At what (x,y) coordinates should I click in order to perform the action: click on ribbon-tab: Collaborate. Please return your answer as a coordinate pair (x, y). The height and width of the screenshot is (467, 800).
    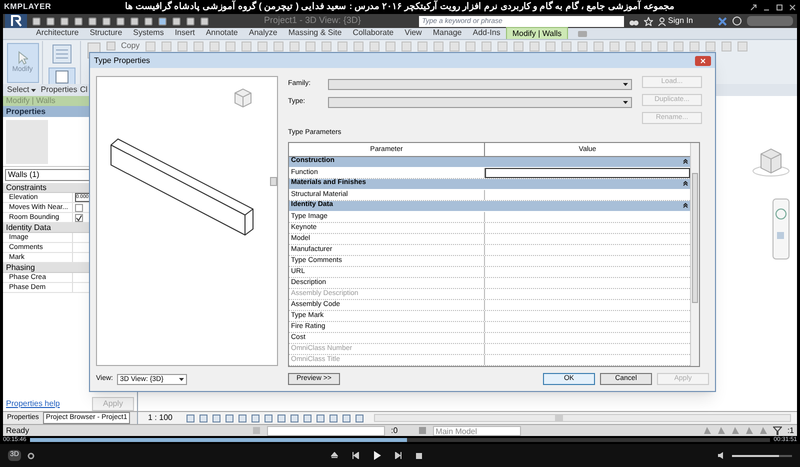
    Looking at the image, I should click on (373, 33).